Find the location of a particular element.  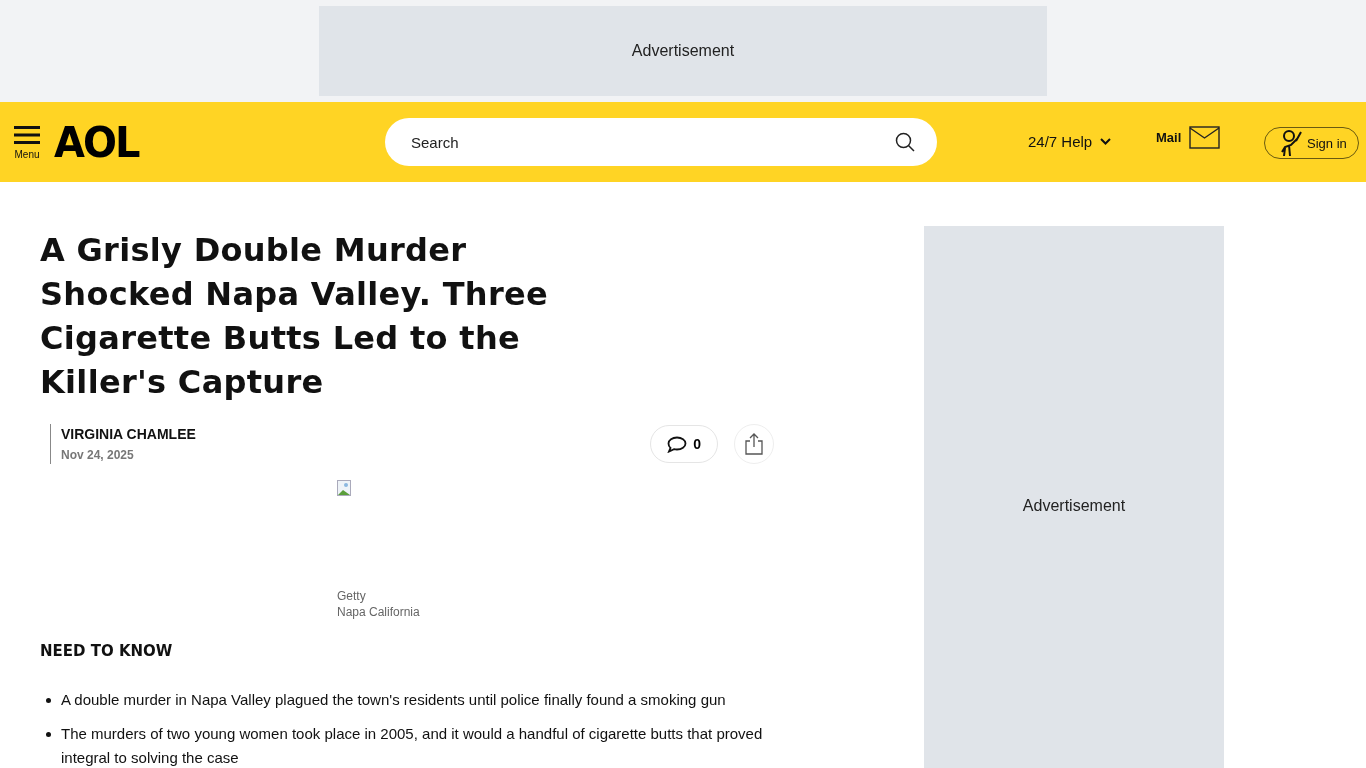

article-title: A Grisly Double Murder Shocked Napa Valley. Three Cigarette Butts Led to the Killer's Capture is located at coordinates (295, 316).